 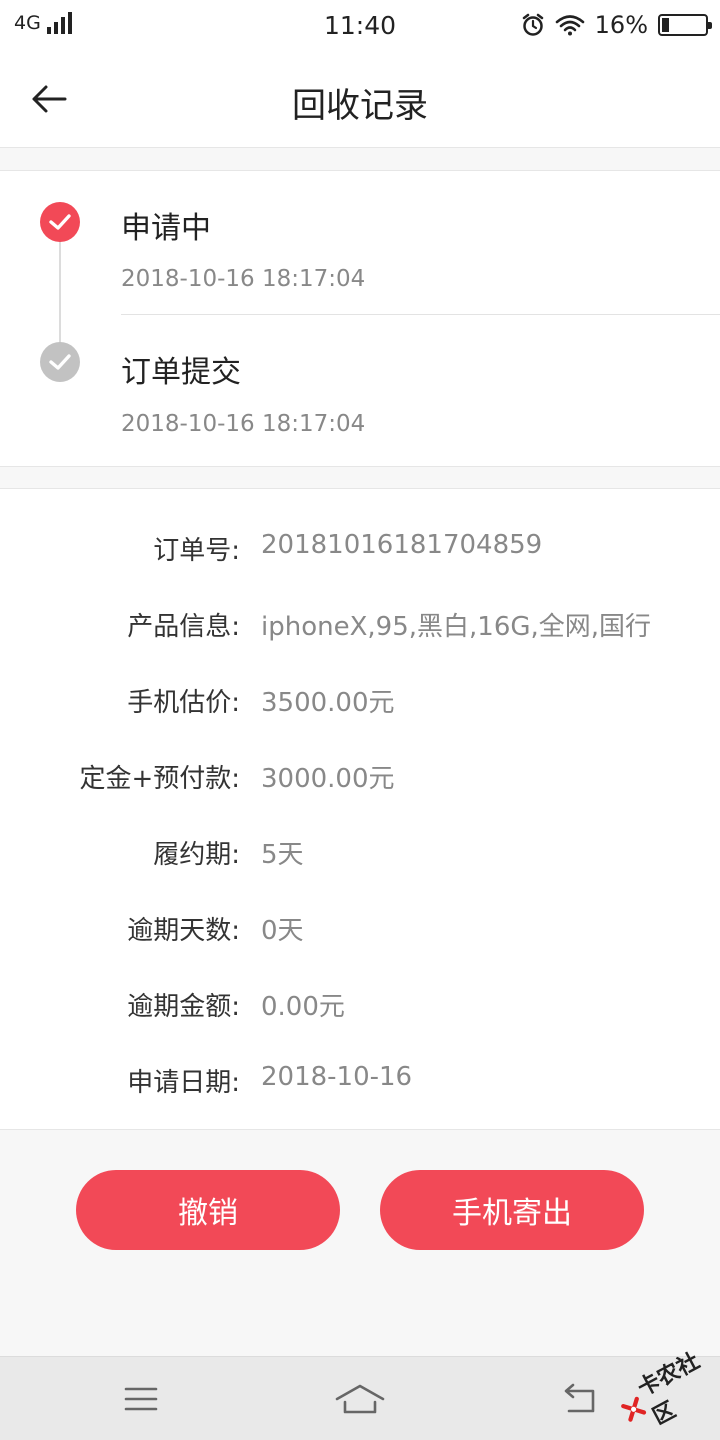 What do you see at coordinates (665, 25) in the screenshot?
I see `battery-fill` at bounding box center [665, 25].